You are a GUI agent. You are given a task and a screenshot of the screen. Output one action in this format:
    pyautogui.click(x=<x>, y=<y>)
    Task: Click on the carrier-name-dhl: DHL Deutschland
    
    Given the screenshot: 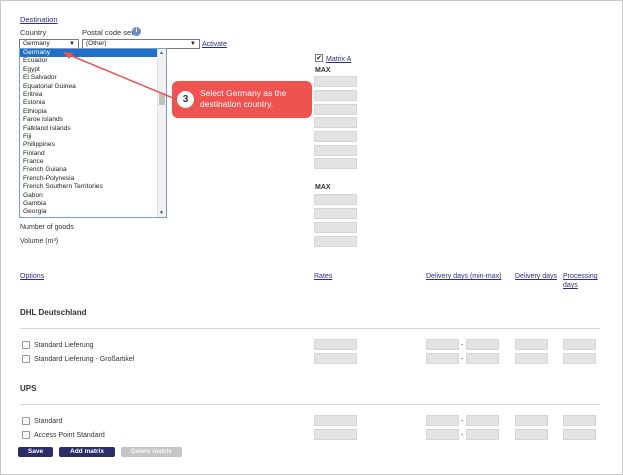 What is the action you would take?
    pyautogui.click(x=53, y=312)
    